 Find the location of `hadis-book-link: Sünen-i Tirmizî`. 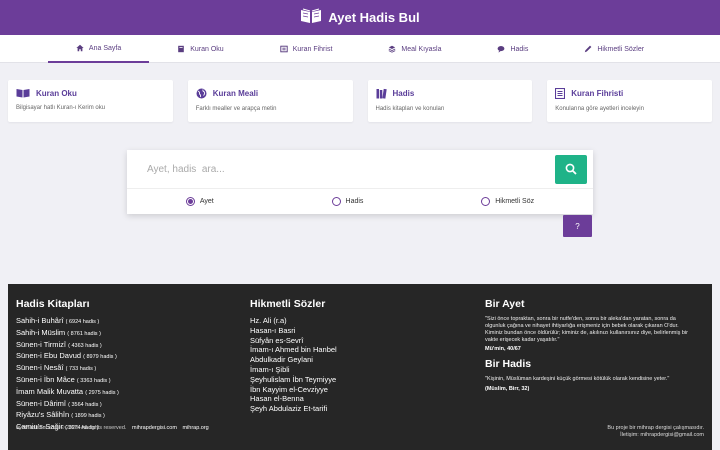

hadis-book-link: Sünen-i Tirmizî is located at coordinates (41, 344).